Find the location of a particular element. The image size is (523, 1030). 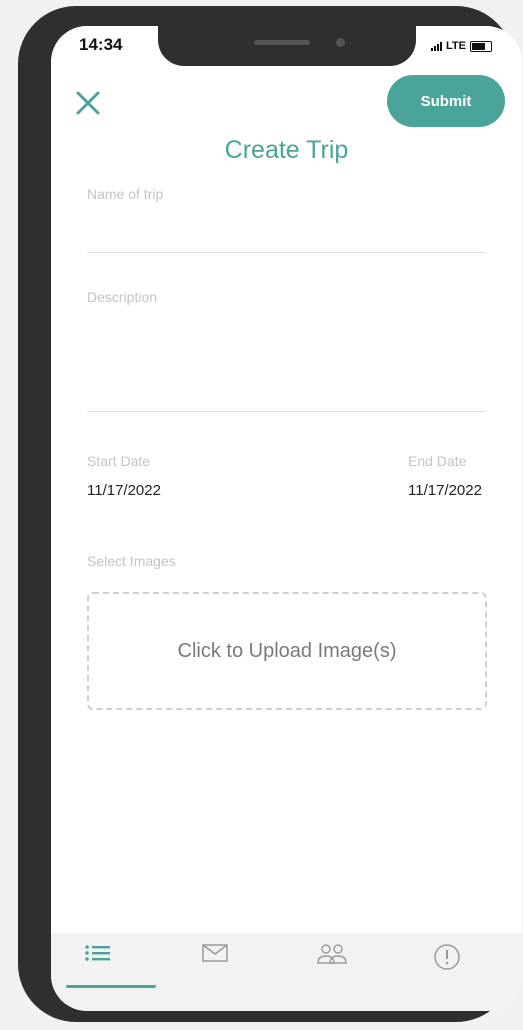

submit-button: Submit is located at coordinates (446, 101).